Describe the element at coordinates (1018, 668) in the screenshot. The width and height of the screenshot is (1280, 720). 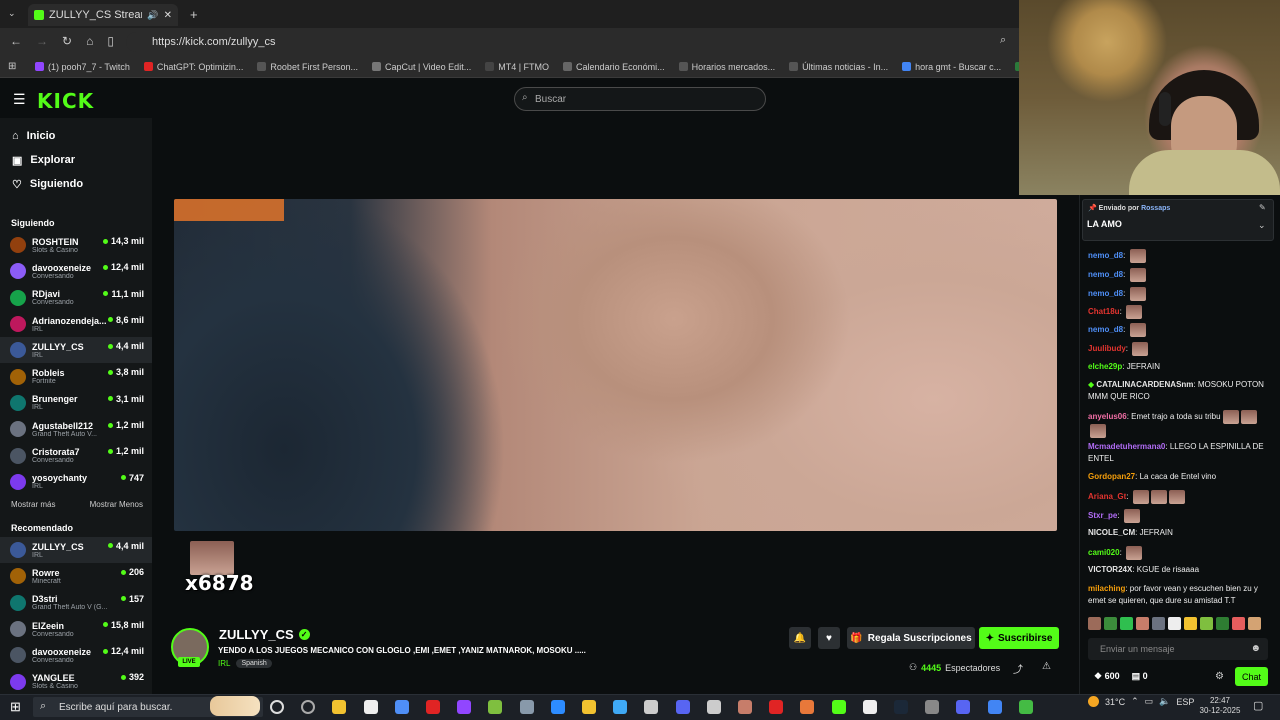
I see `share-icon: ⤴` at that location.